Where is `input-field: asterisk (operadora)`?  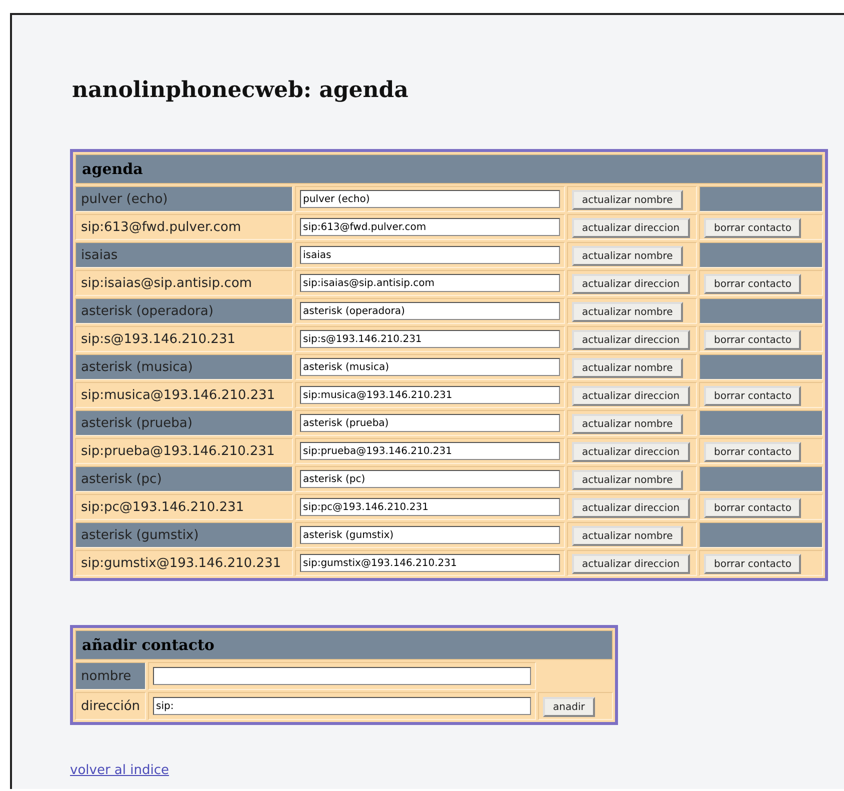 input-field: asterisk (operadora) is located at coordinates (430, 311).